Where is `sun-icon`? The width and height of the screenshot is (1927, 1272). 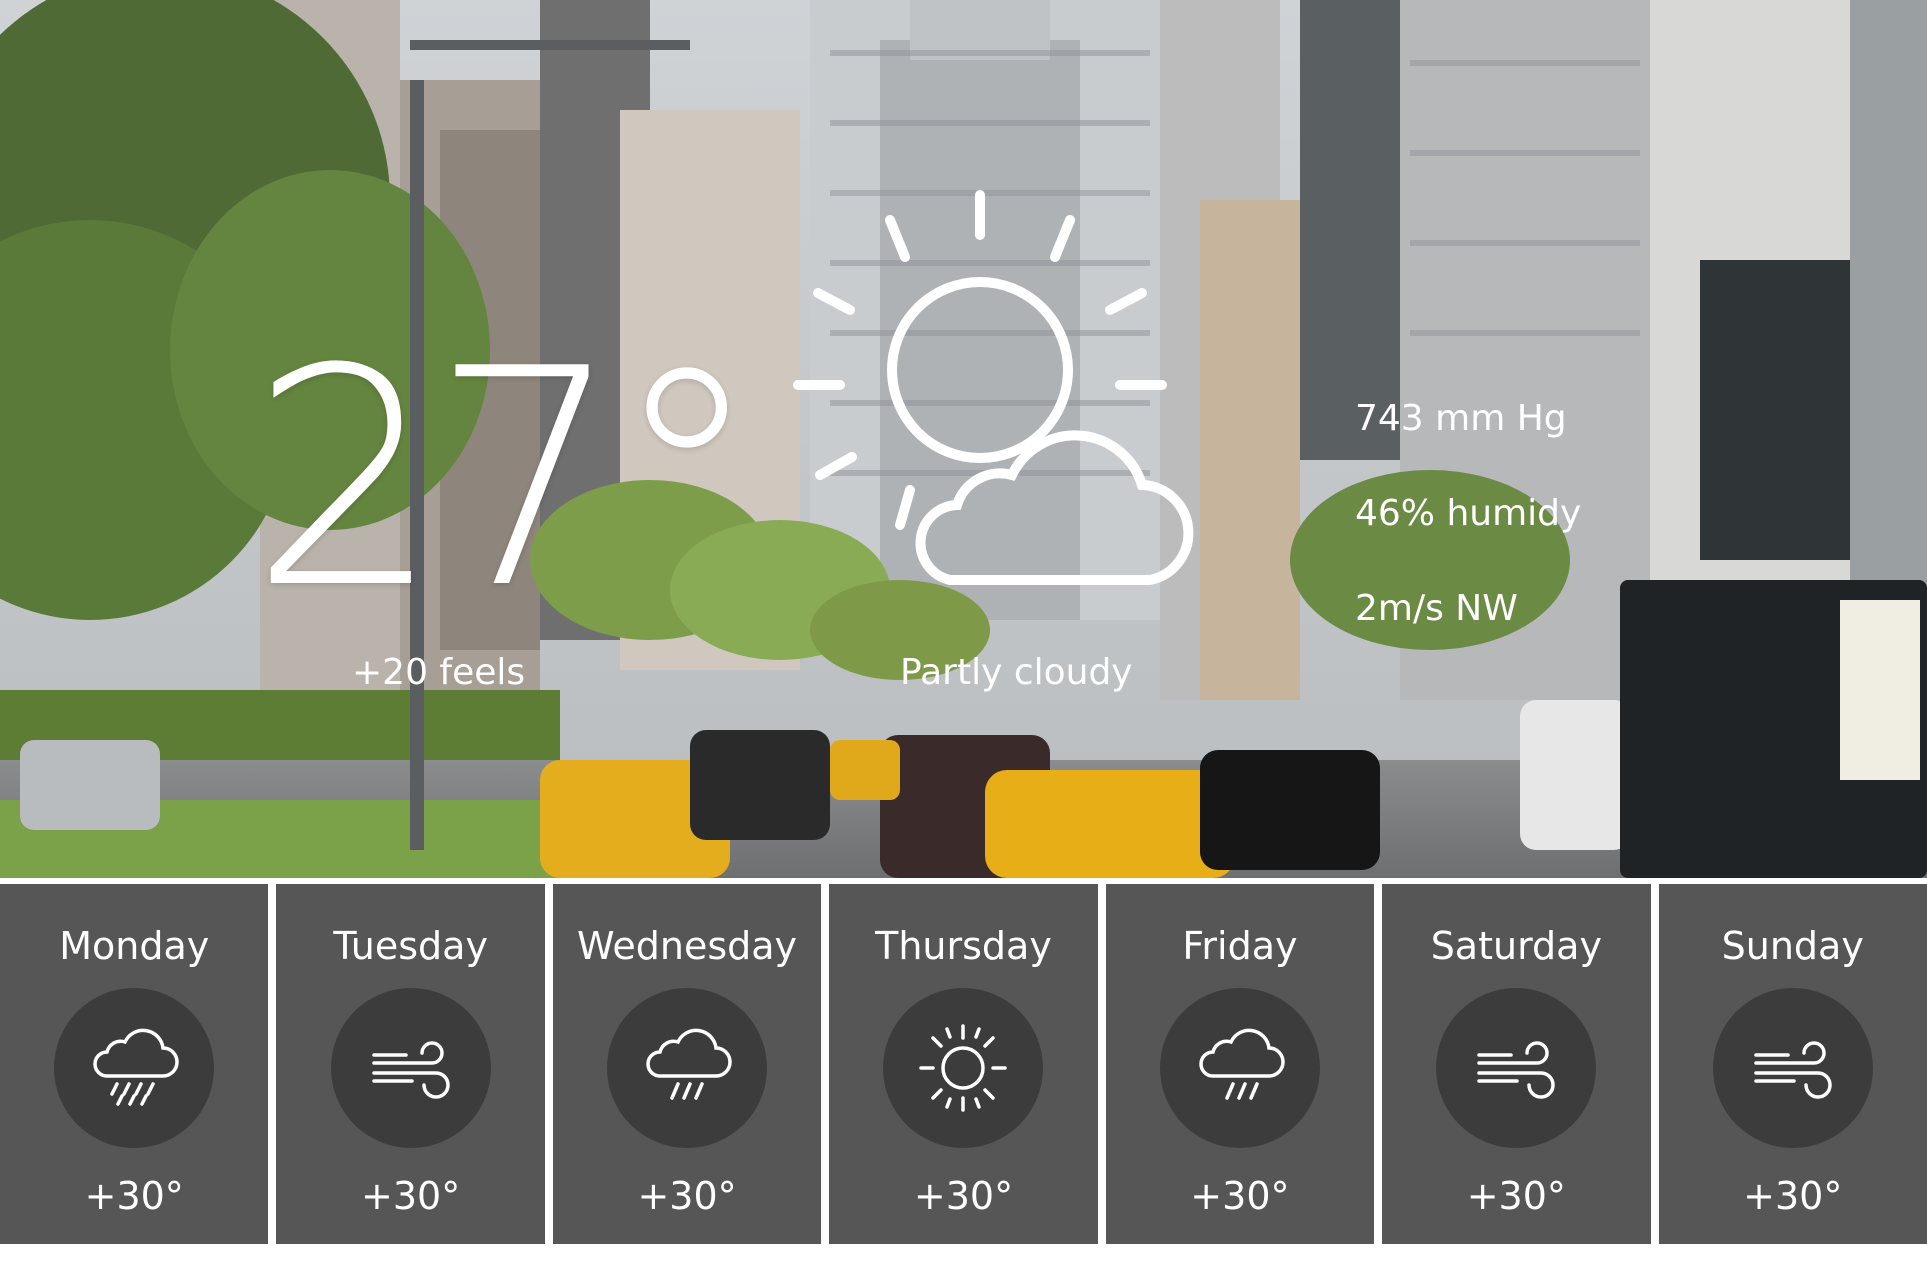 sun-icon is located at coordinates (963, 1068).